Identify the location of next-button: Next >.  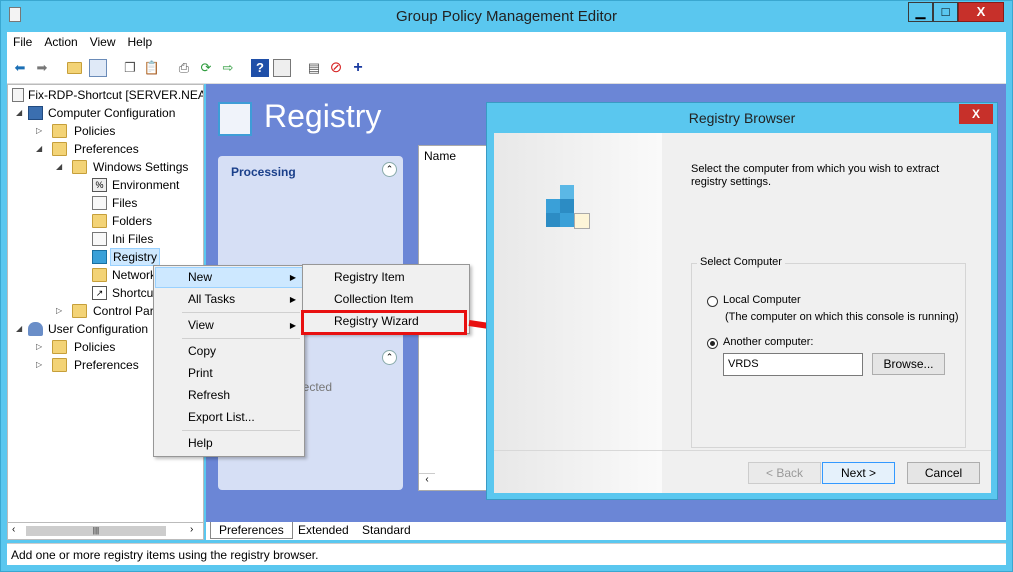
(858, 473).